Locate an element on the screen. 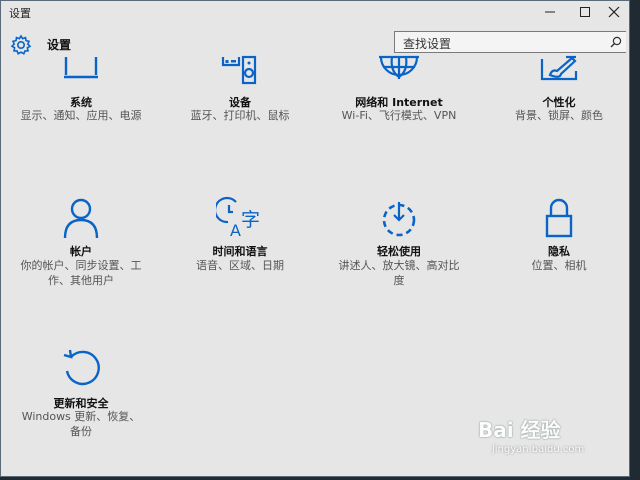 Image resolution: width=640 pixels, height=480 pixels. tile-desc: 位置、相机 is located at coordinates (559, 265).